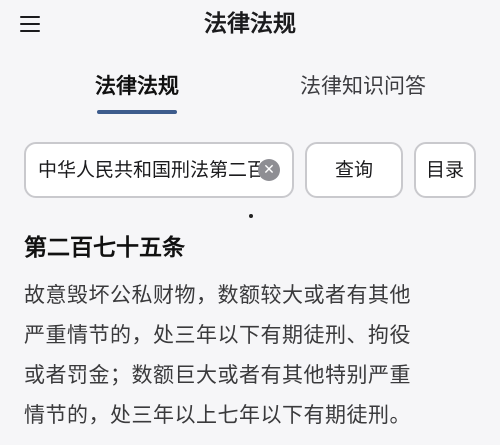 This screenshot has width=500, height=445. What do you see at coordinates (250, 91) in the screenshot?
I see `tab-bar: 法律法规 法律知识问答` at bounding box center [250, 91].